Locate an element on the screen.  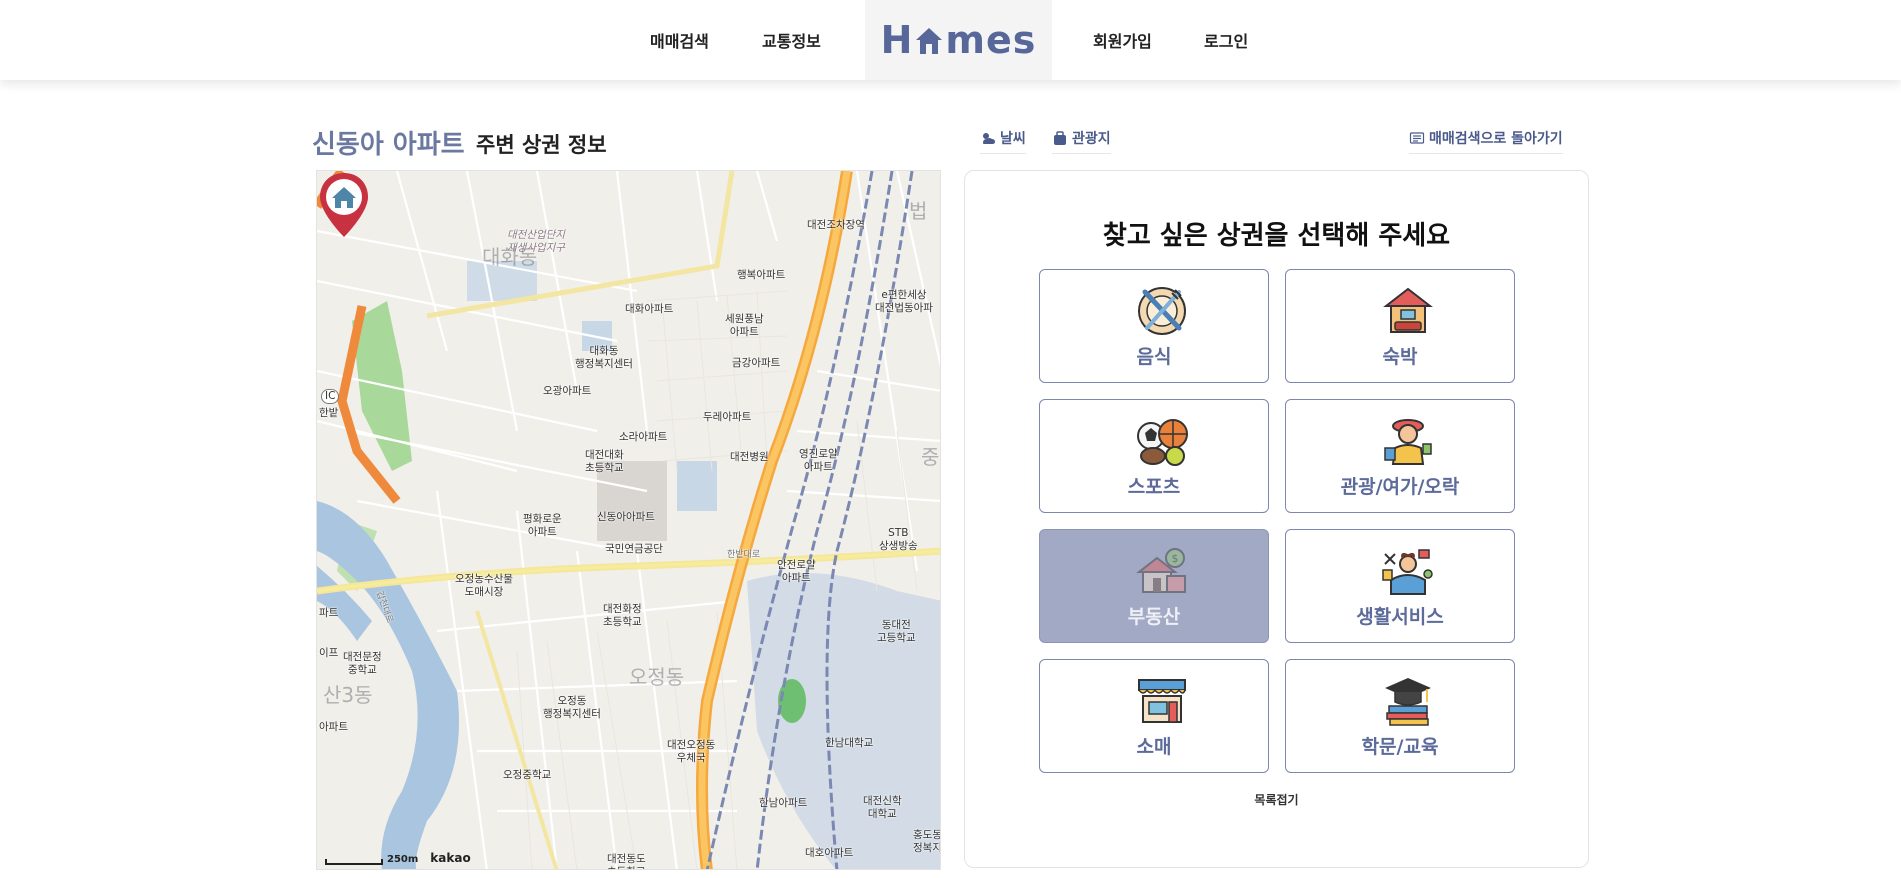
category-real-estate-label: 부동산 is located at coordinates (1154, 617).